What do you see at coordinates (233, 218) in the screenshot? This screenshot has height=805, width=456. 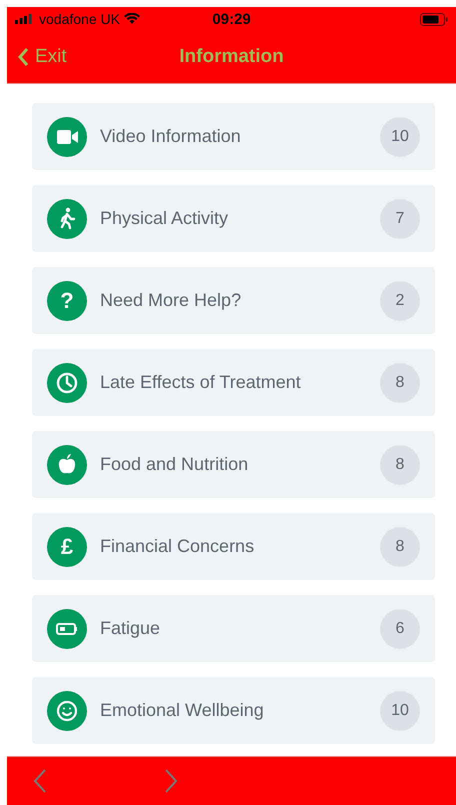 I see `category-item: Physical Activity 7` at bounding box center [233, 218].